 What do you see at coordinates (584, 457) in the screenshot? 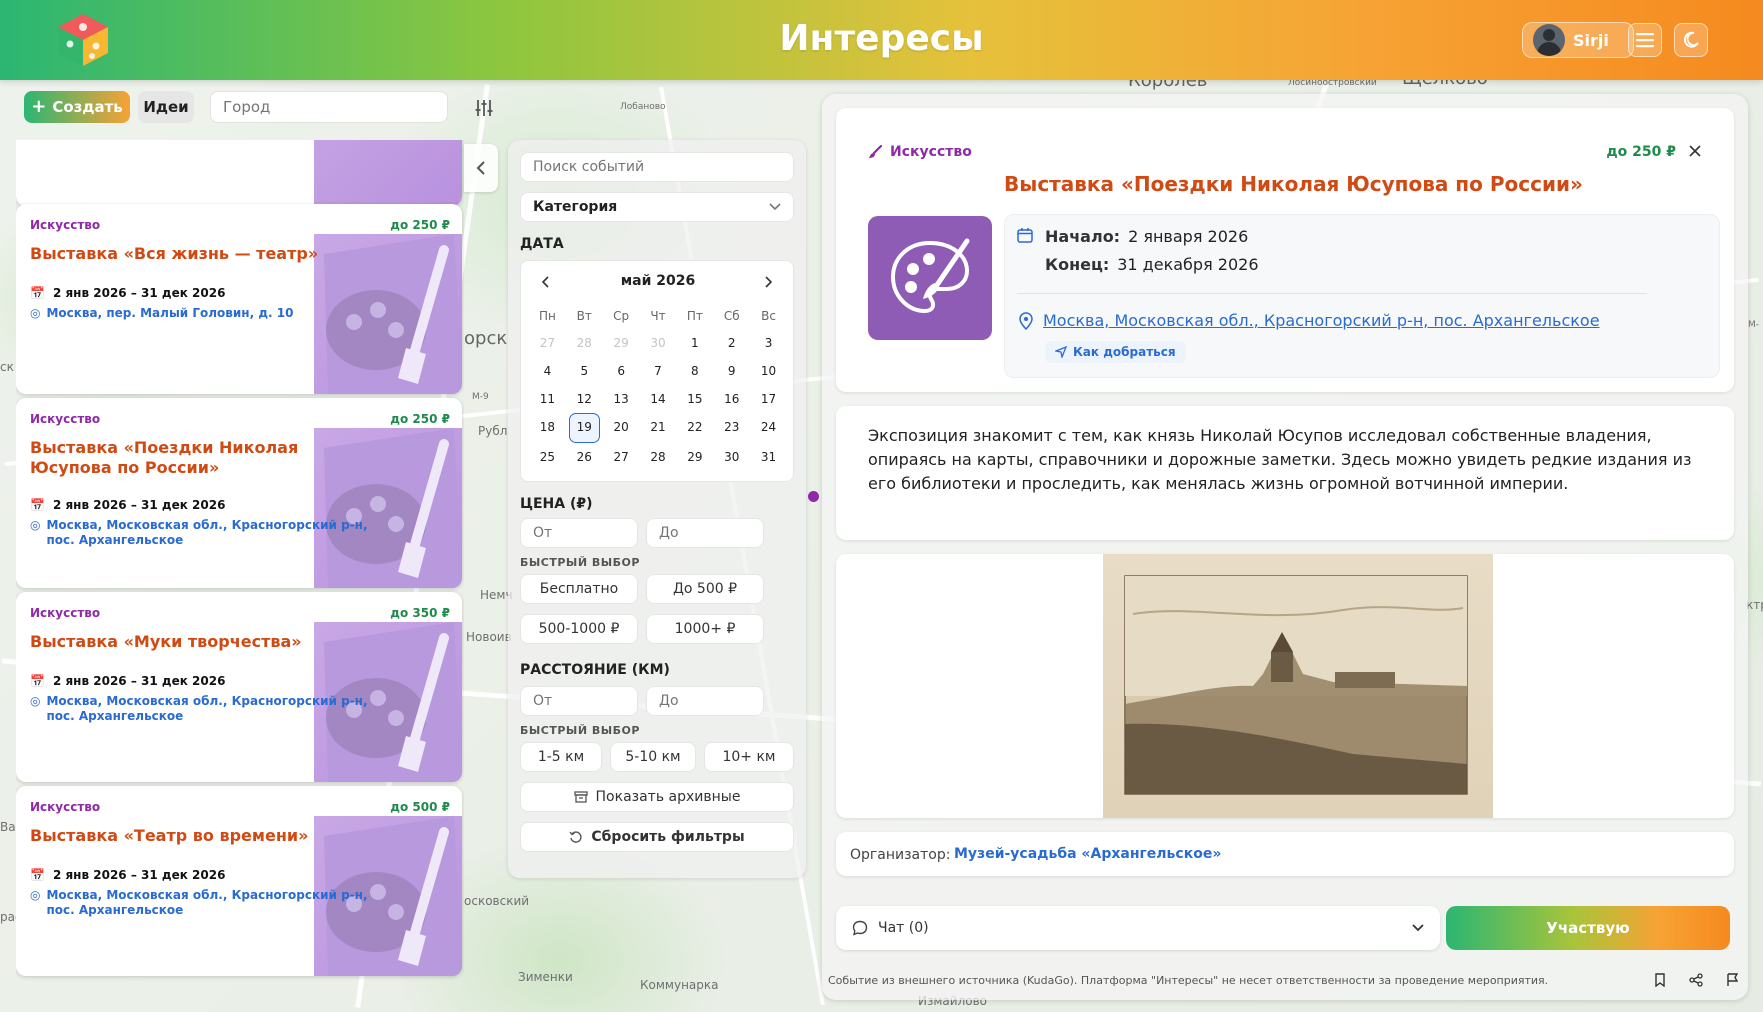
I see `calendar-day: 26` at bounding box center [584, 457].